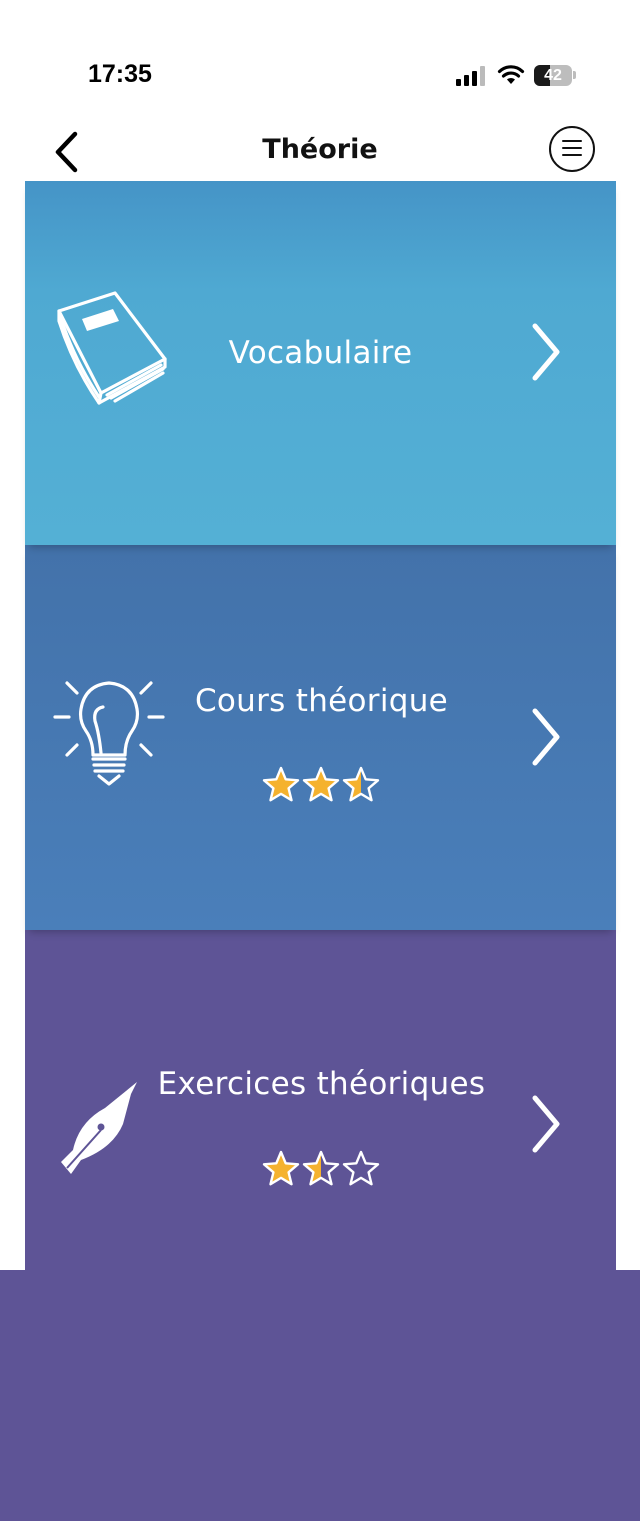 The image size is (640, 1521). I want to click on status-bar: 17:35 42, so click(320, 55).